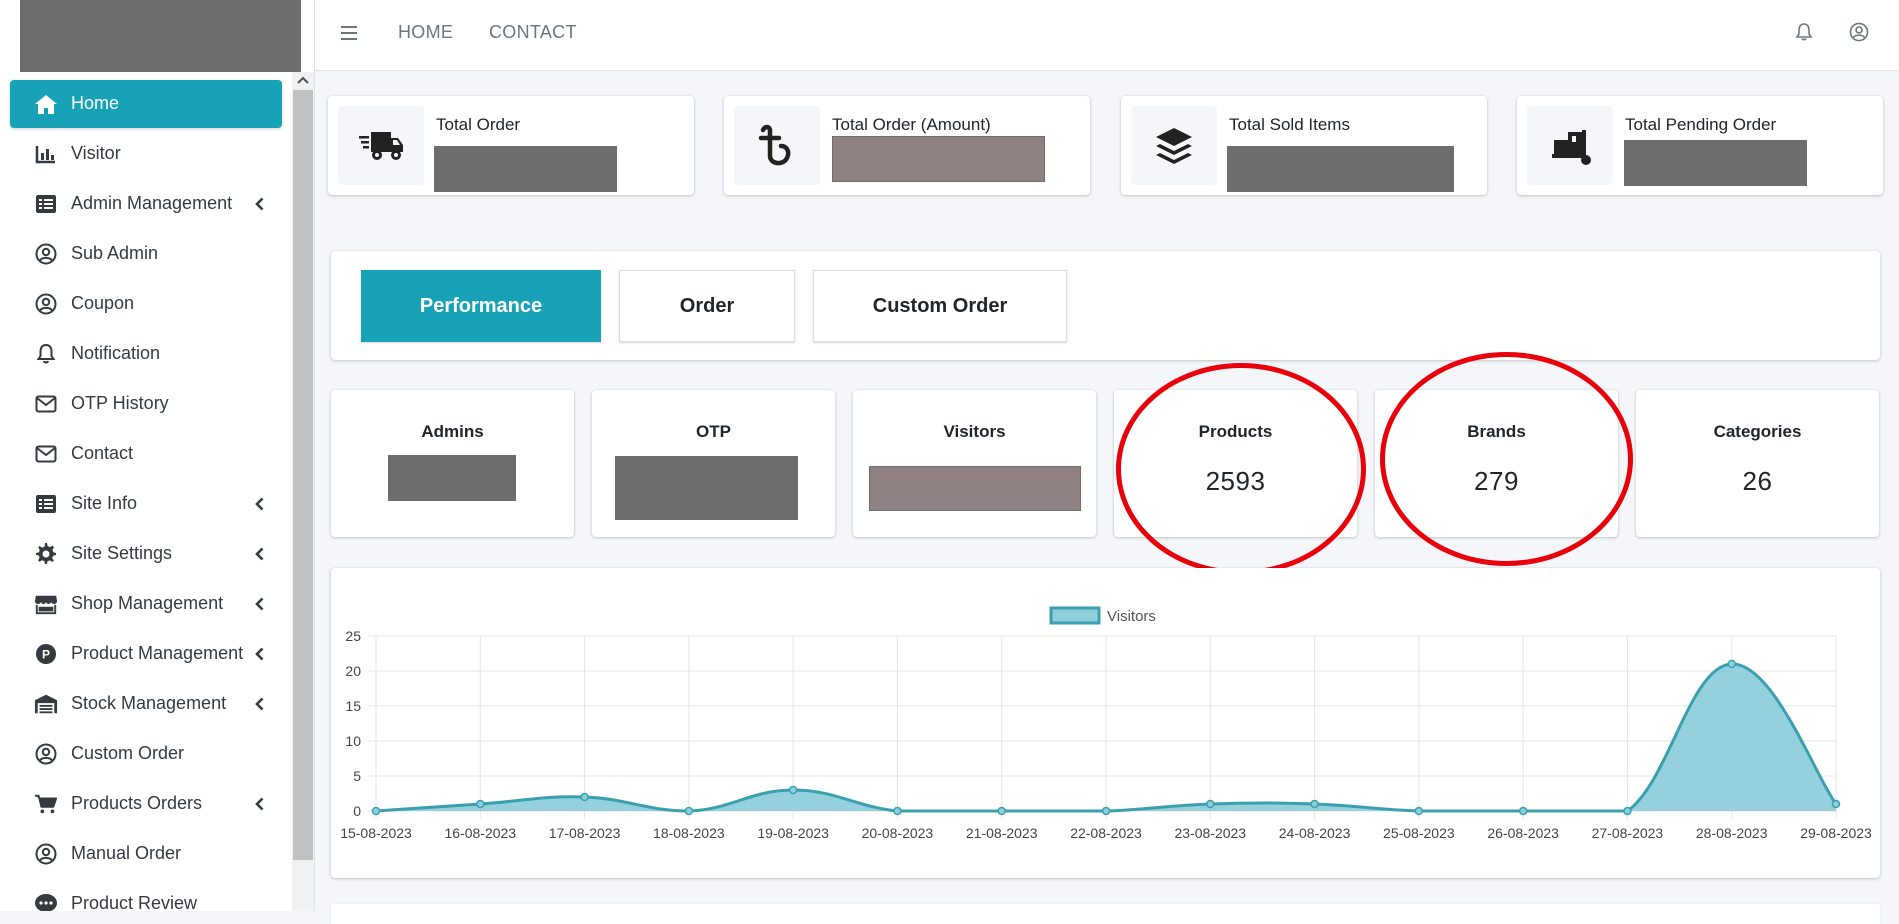 The width and height of the screenshot is (1899, 924). I want to click on sidebar-item-admin-management: Admin Management, so click(146, 204).